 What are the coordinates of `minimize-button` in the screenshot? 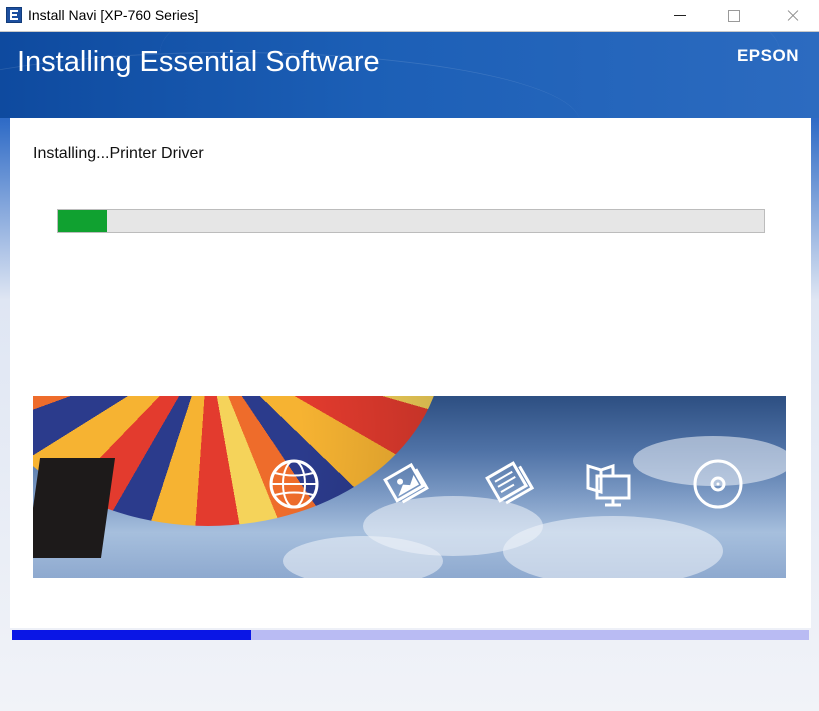 It's located at (680, 15).